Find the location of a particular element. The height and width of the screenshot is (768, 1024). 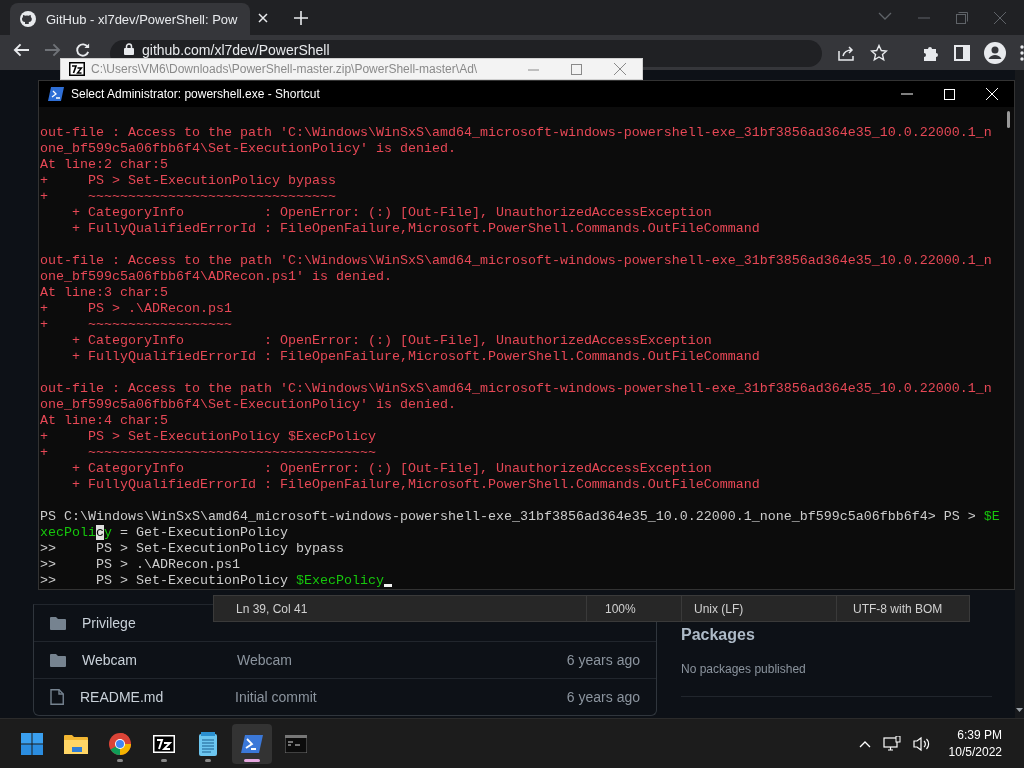

file-name: README.md is located at coordinates (157, 697).